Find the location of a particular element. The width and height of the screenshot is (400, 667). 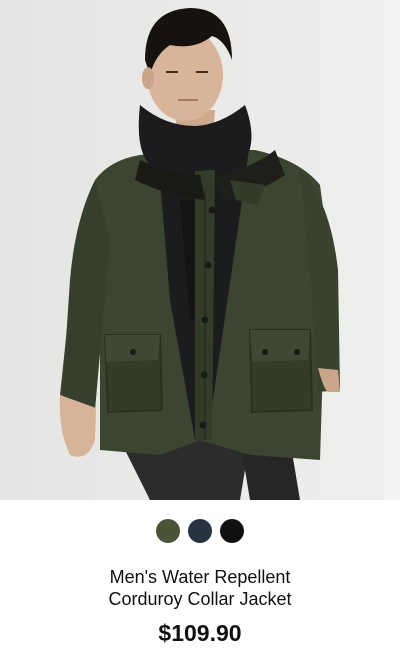

product-title-line-1: Men's Water Repellent is located at coordinates (200, 577).